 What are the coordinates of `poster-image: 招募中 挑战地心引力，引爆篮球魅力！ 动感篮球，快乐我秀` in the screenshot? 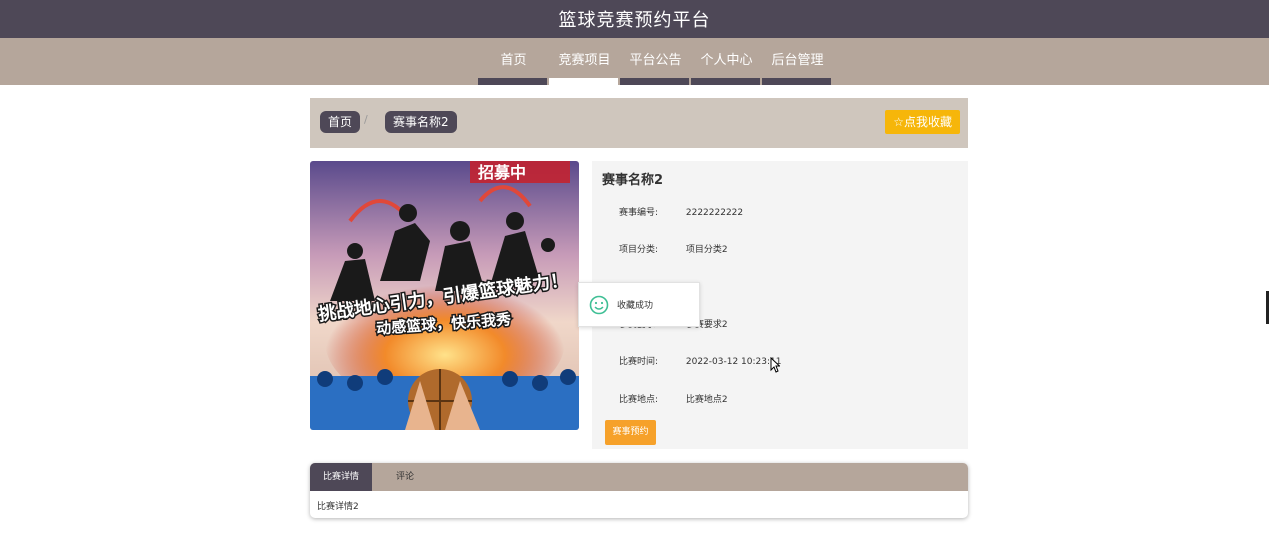 It's located at (444, 295).